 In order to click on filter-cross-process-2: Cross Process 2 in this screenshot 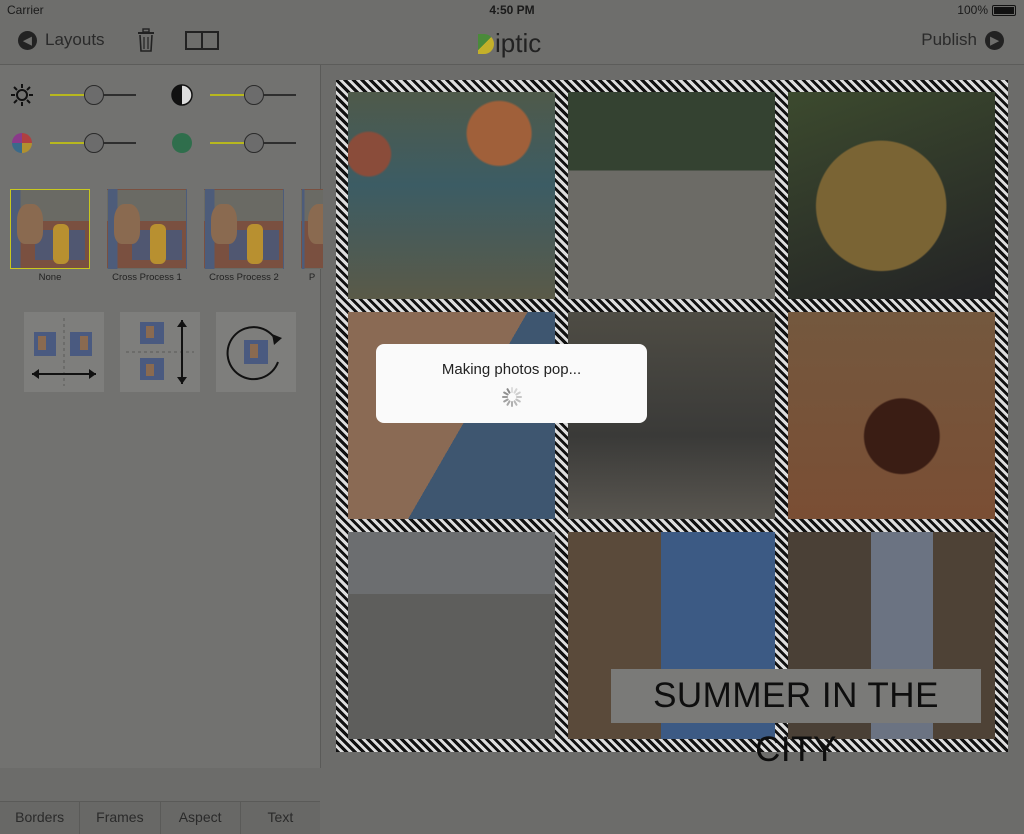, I will do `click(244, 236)`.